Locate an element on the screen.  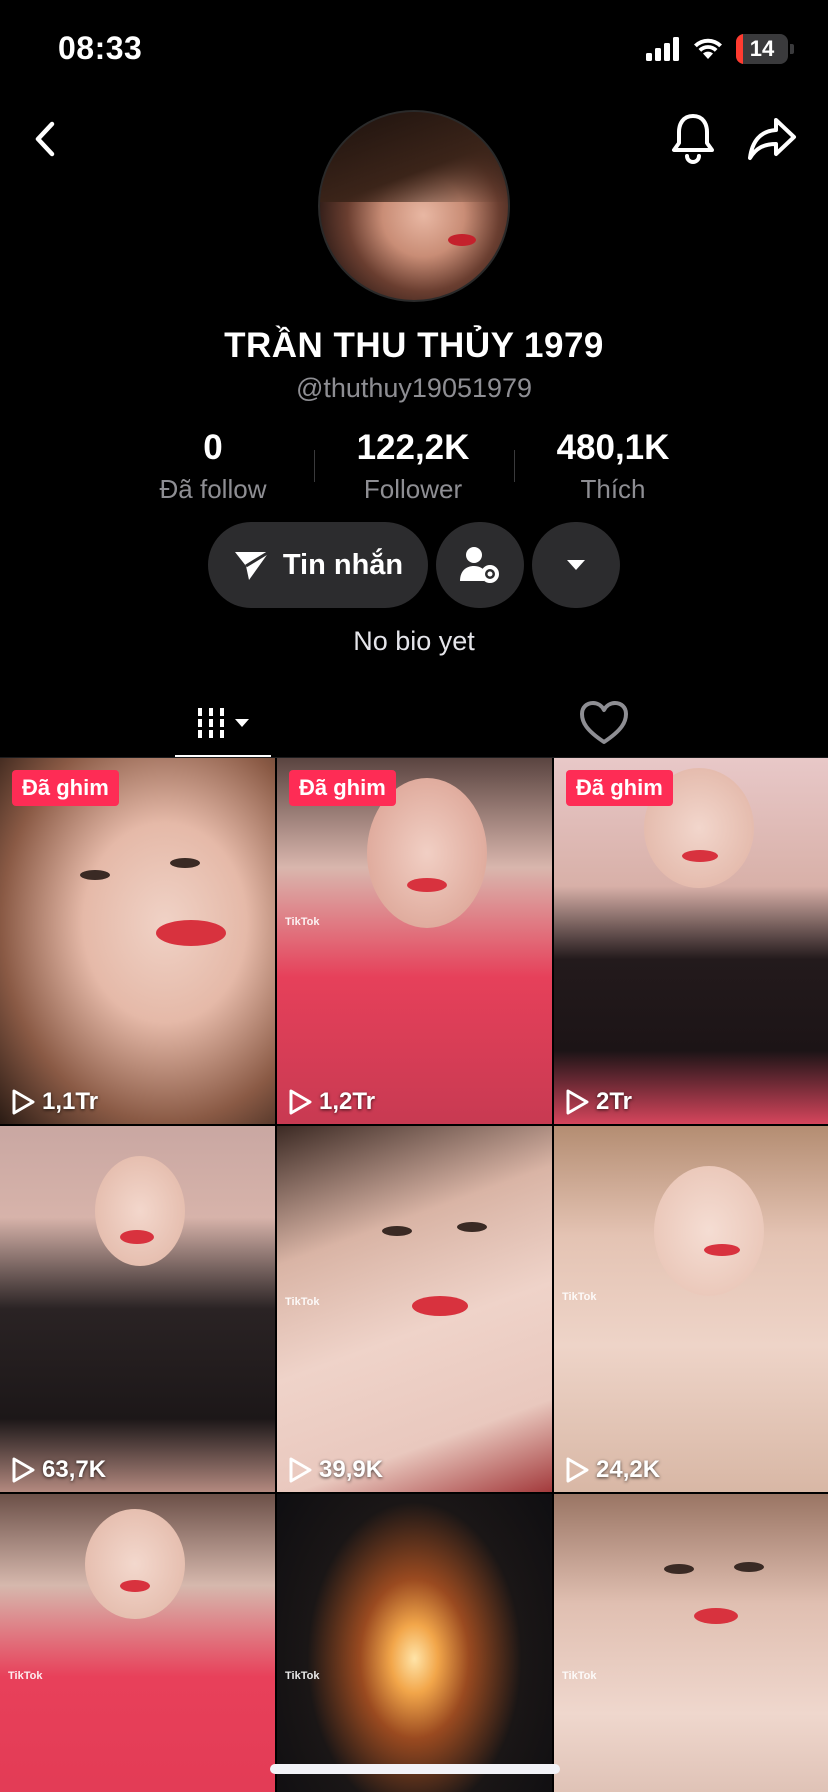
more-options-button is located at coordinates (576, 565).